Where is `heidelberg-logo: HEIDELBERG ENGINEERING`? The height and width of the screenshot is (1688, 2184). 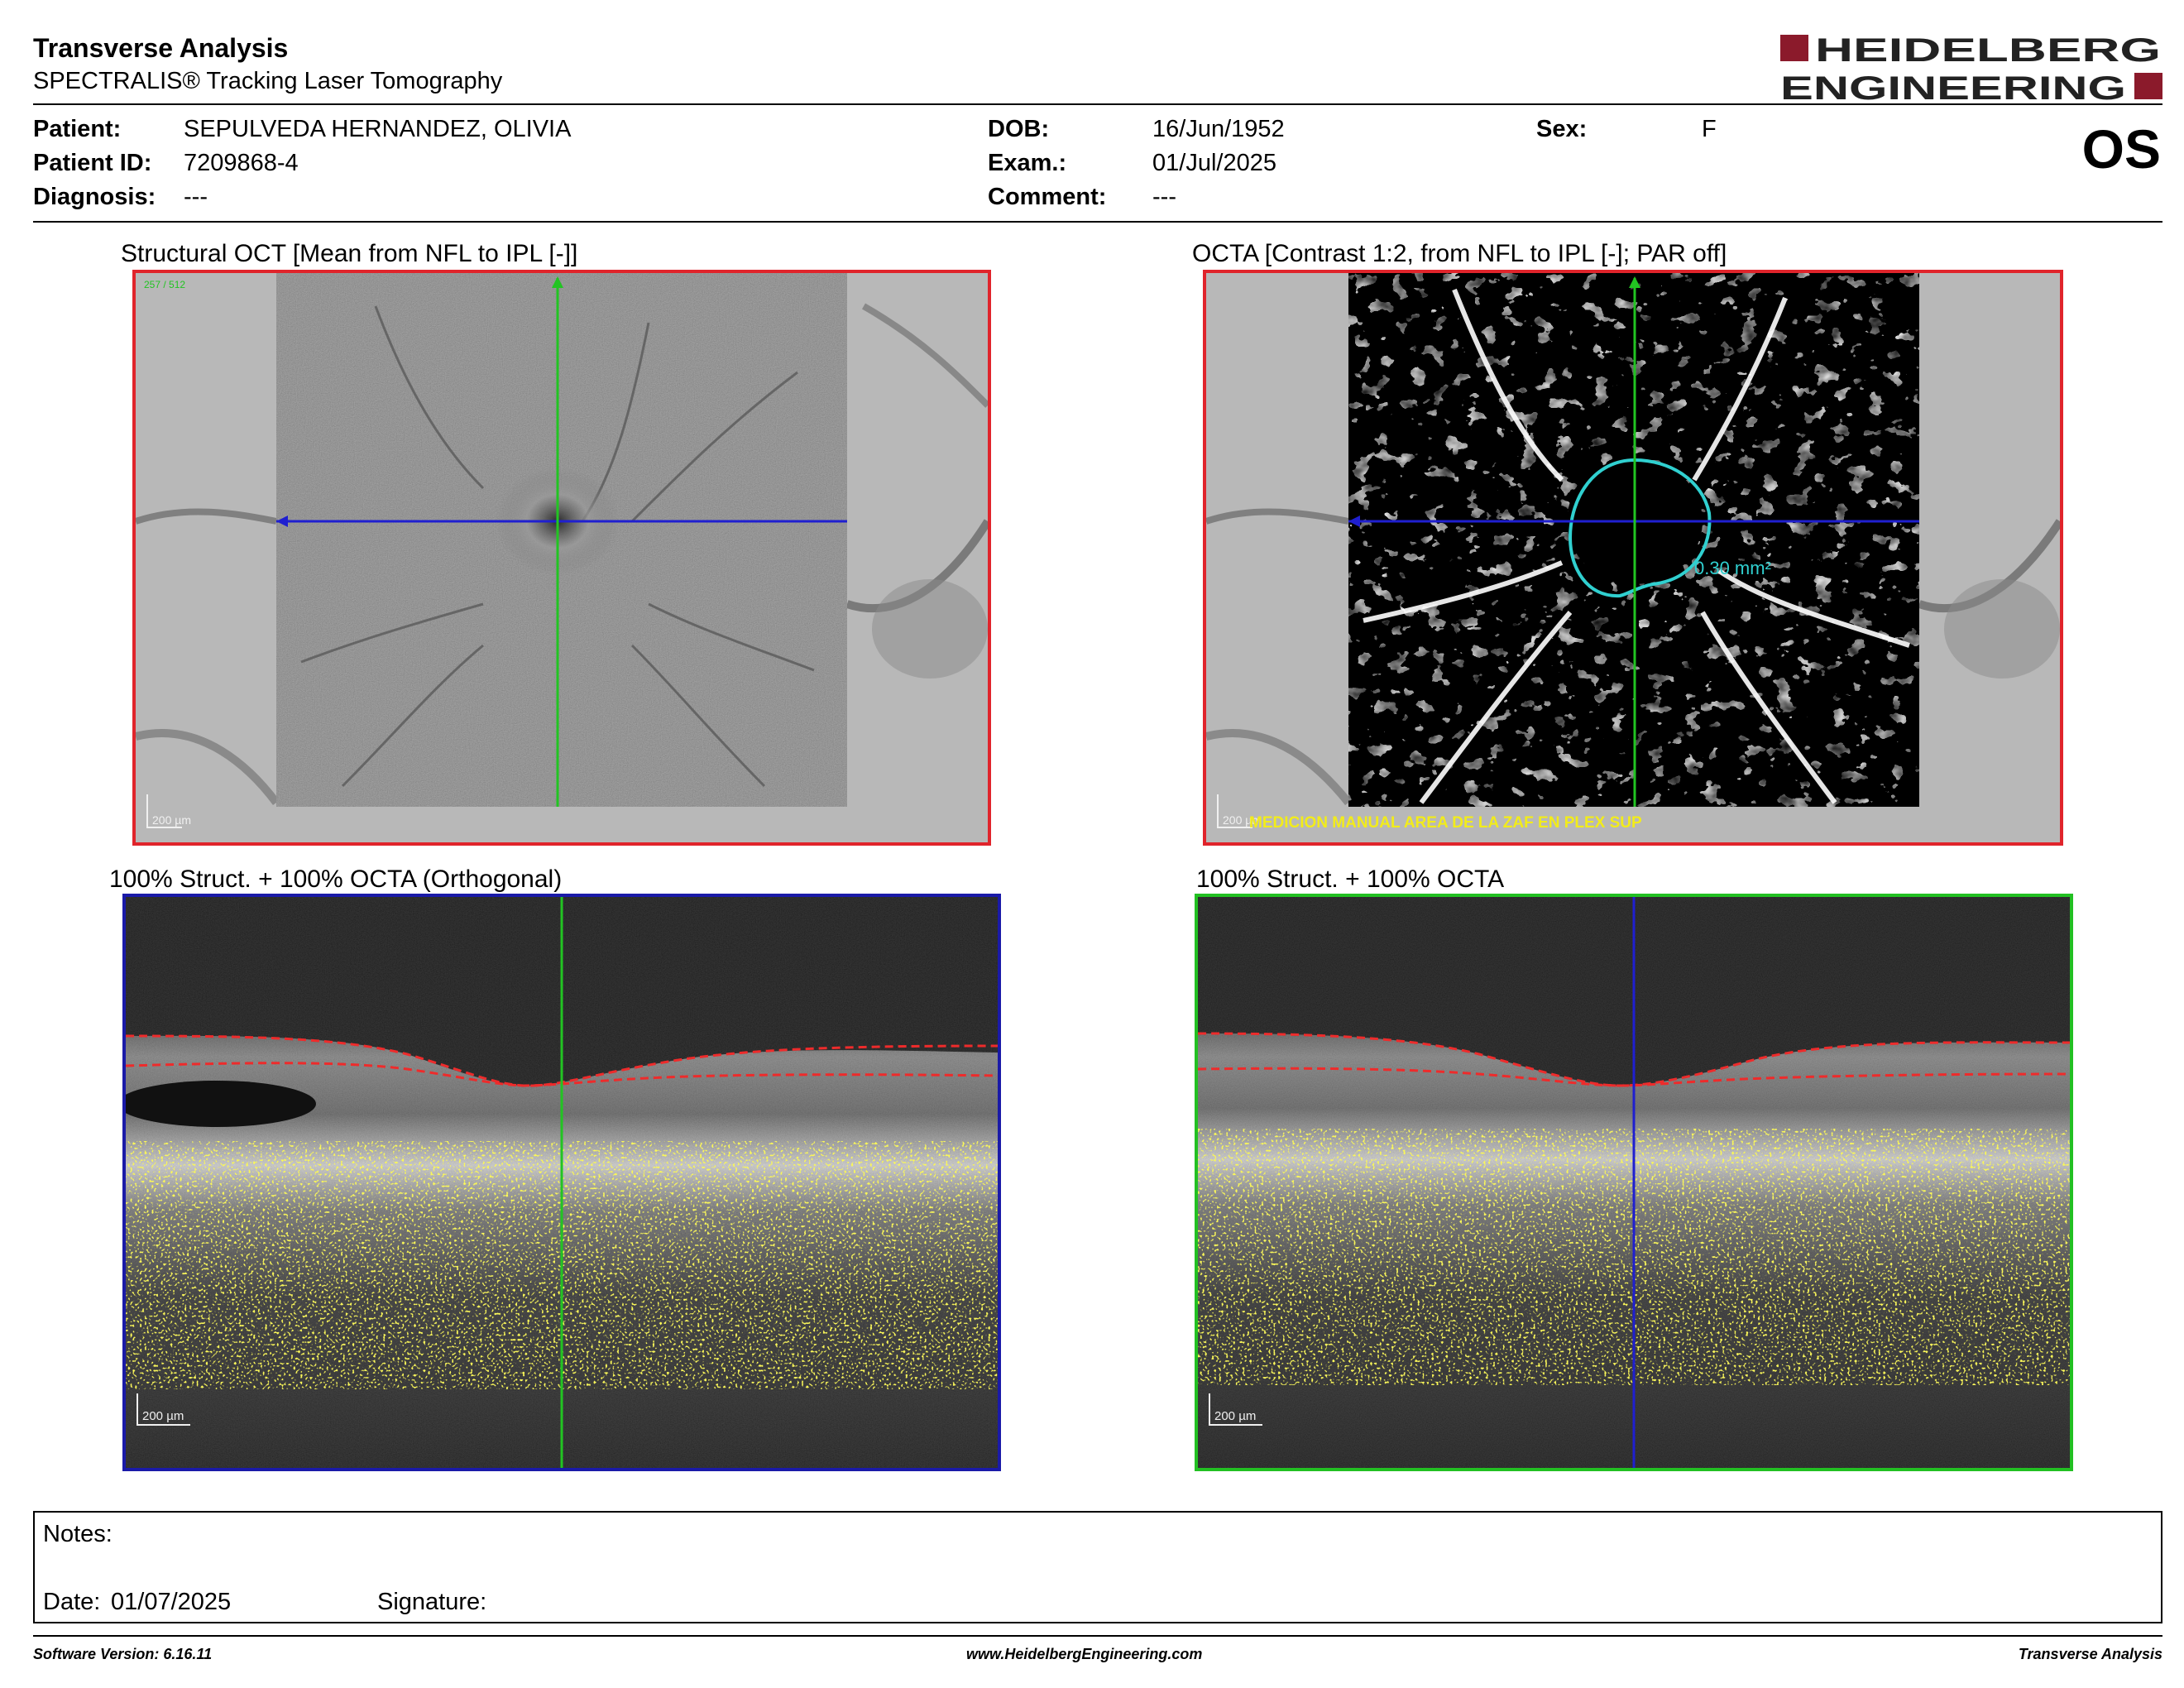 heidelberg-logo: HEIDELBERG ENGINEERING is located at coordinates (1971, 69).